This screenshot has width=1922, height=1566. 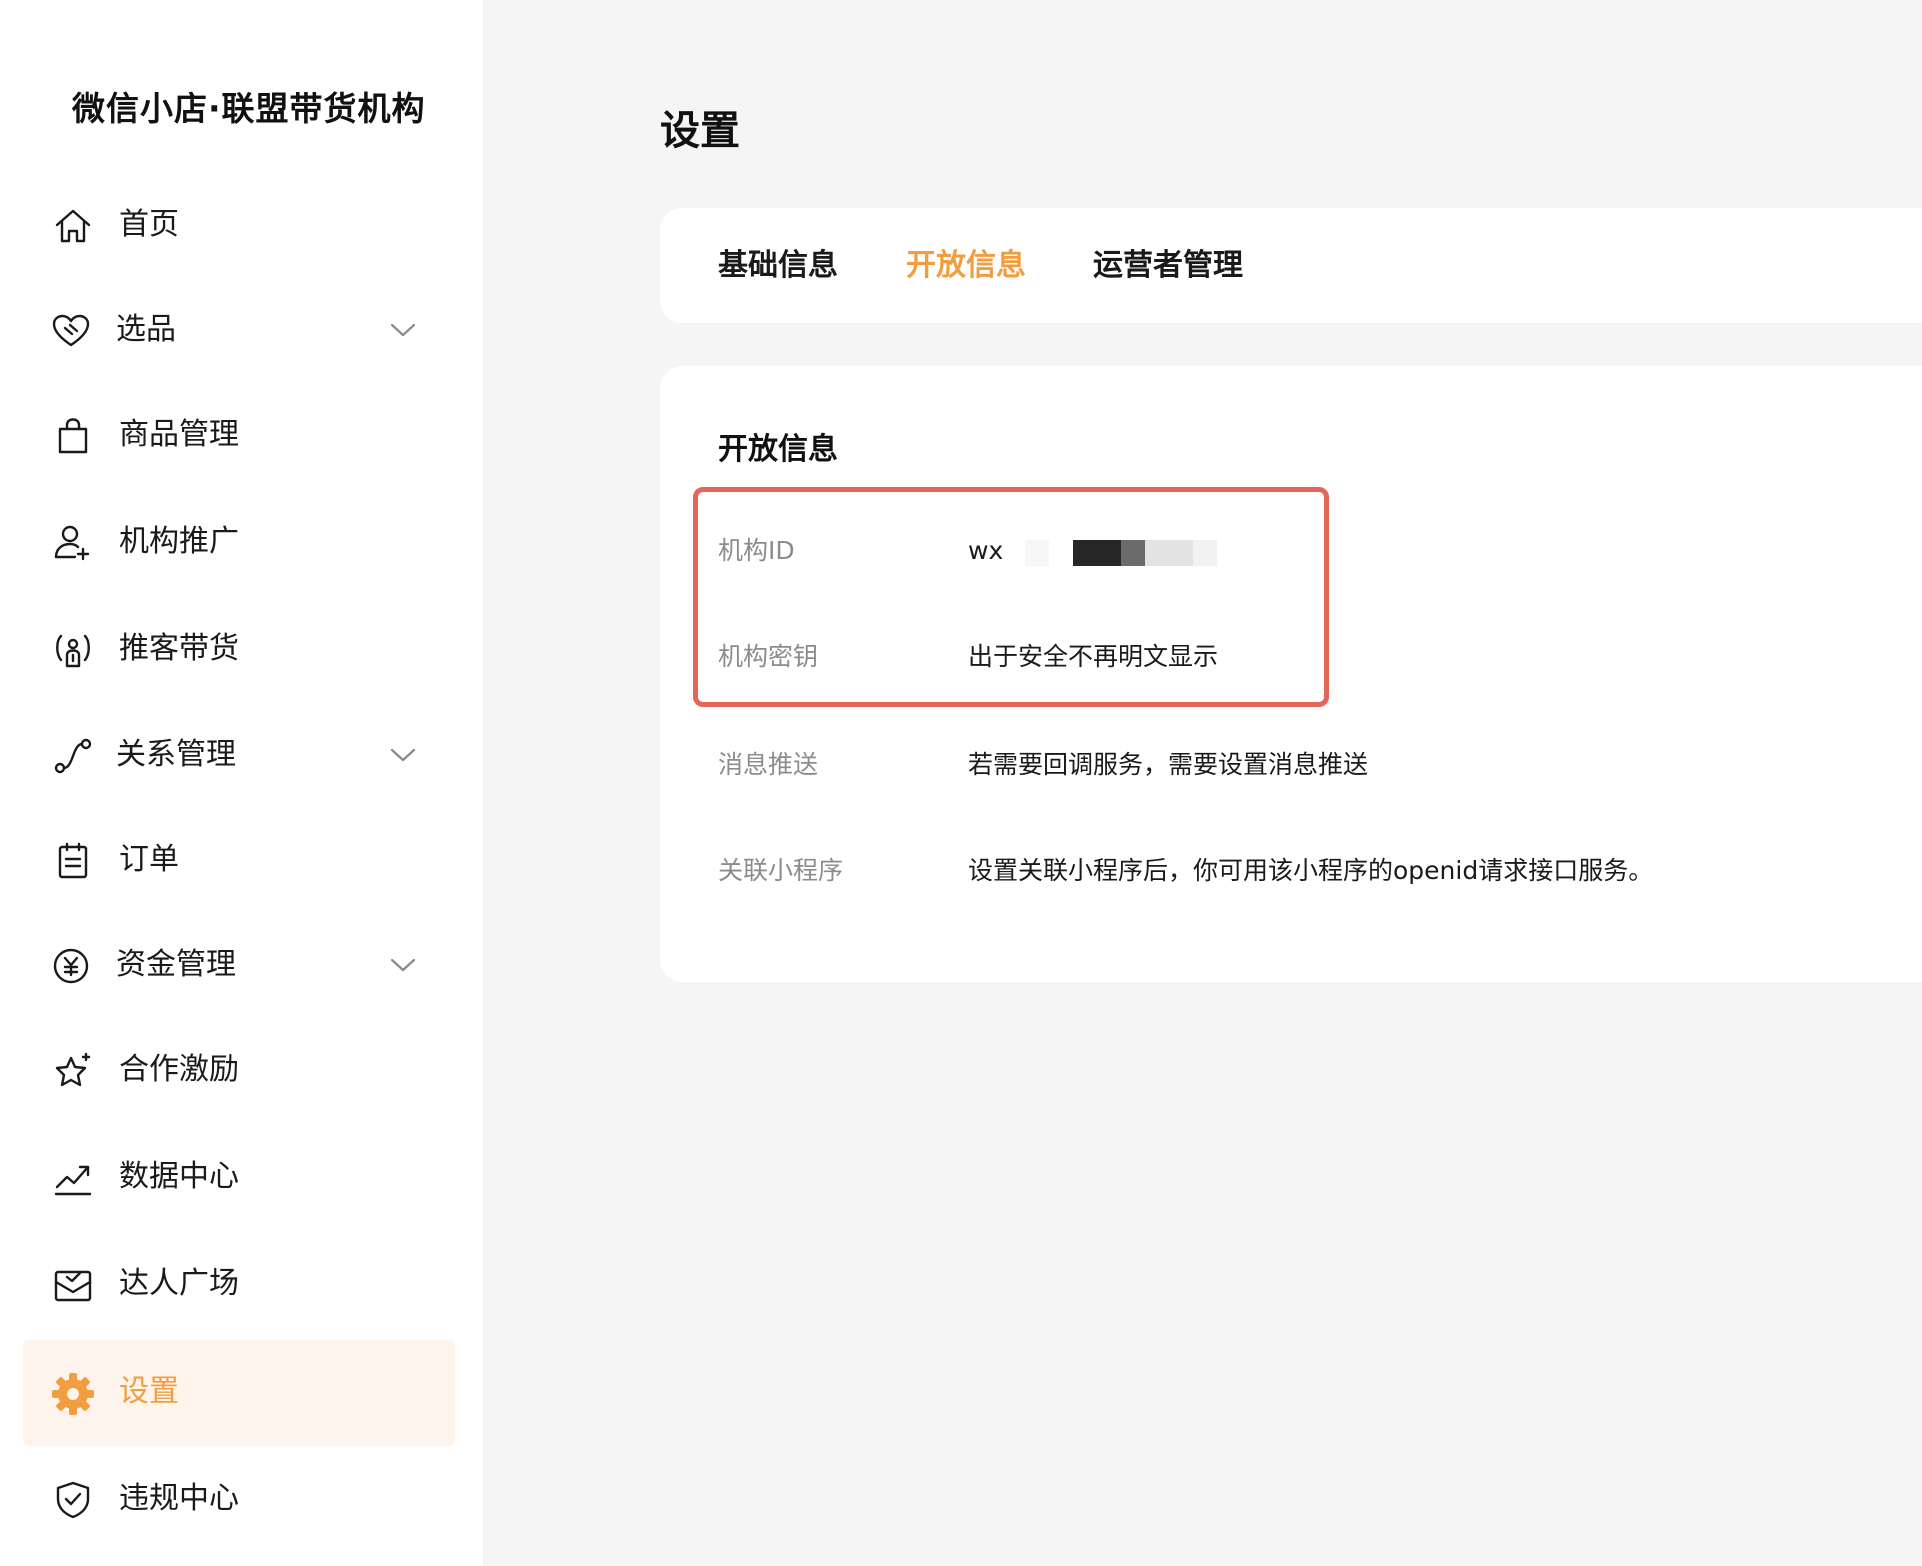 I want to click on section-title: 开放信息, so click(x=778, y=449).